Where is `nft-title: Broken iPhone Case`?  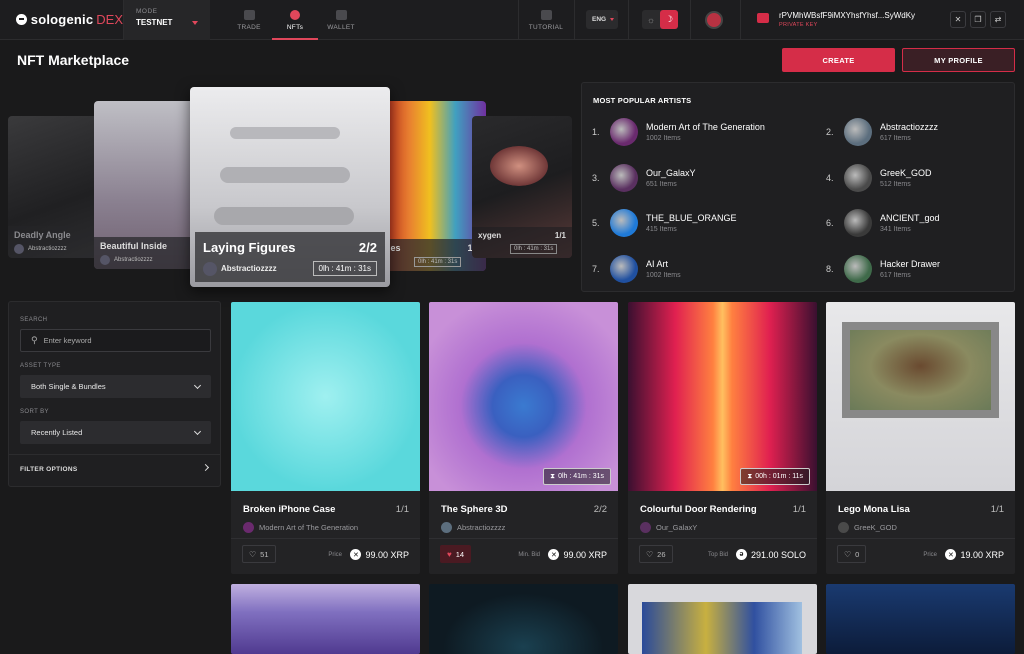 nft-title: Broken iPhone Case is located at coordinates (313, 509).